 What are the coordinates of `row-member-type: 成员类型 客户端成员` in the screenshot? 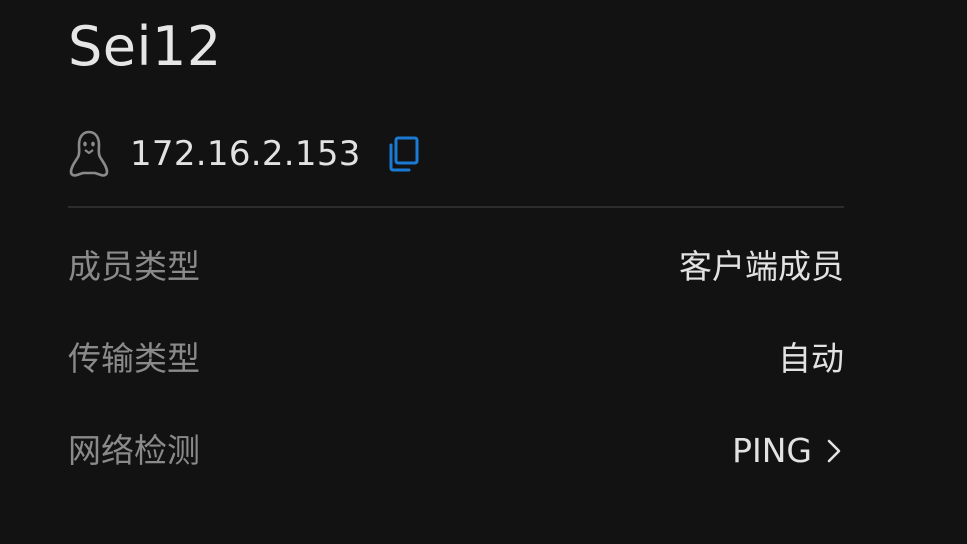 It's located at (456, 267).